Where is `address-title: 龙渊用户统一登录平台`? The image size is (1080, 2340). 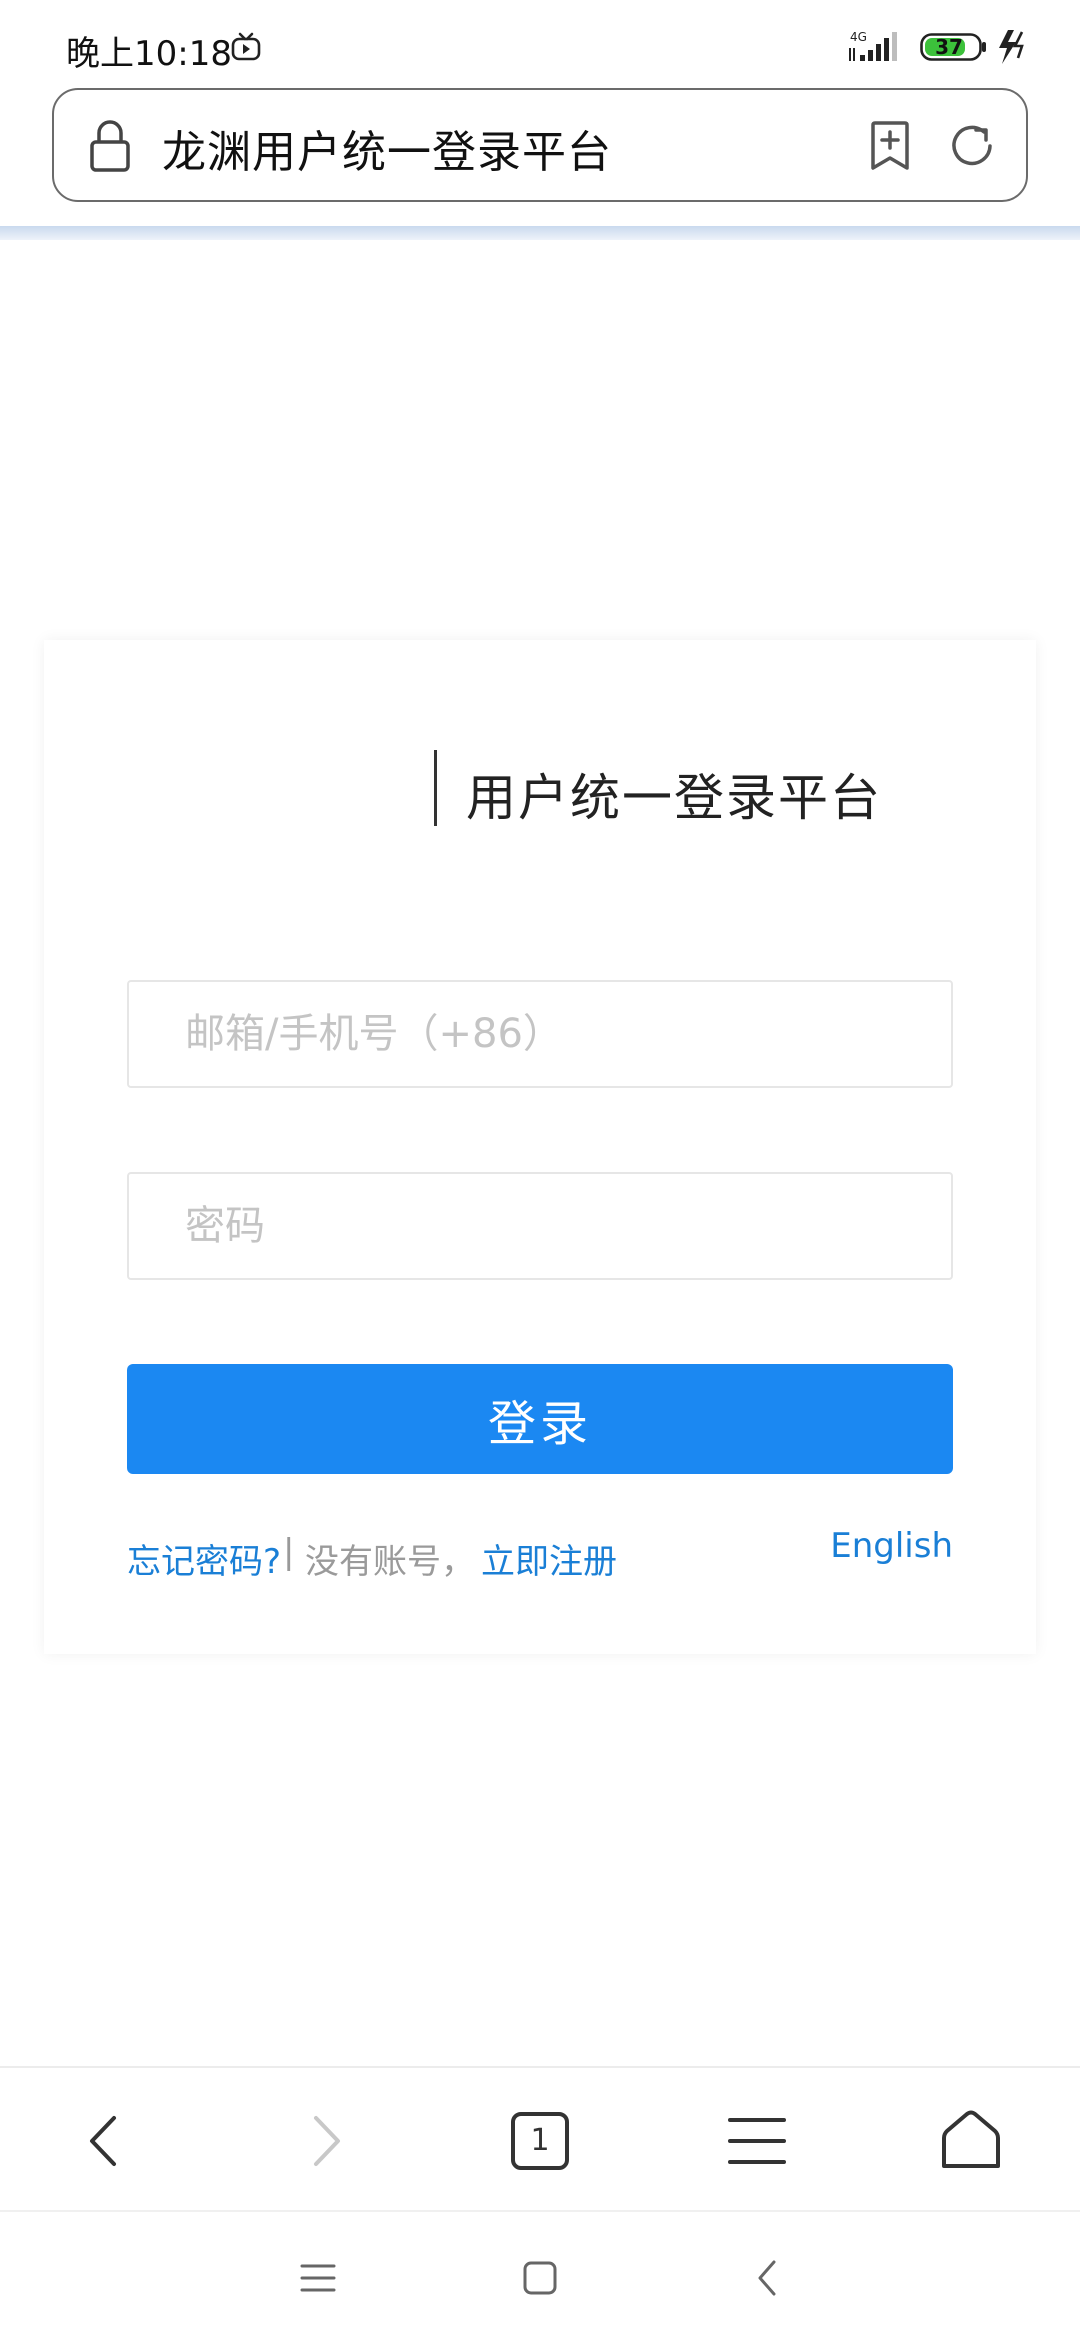
address-title: 龙渊用户统一登录平台 is located at coordinates (387, 148).